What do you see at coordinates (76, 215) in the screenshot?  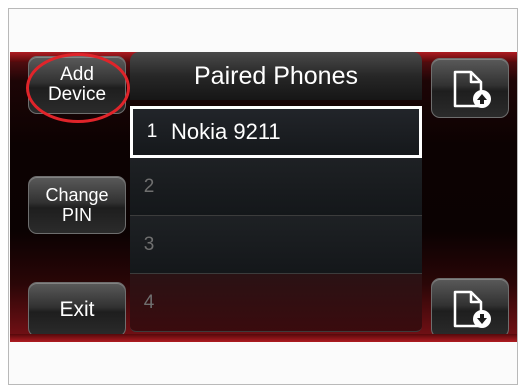 I see `change-pin-label-line2: PIN` at bounding box center [76, 215].